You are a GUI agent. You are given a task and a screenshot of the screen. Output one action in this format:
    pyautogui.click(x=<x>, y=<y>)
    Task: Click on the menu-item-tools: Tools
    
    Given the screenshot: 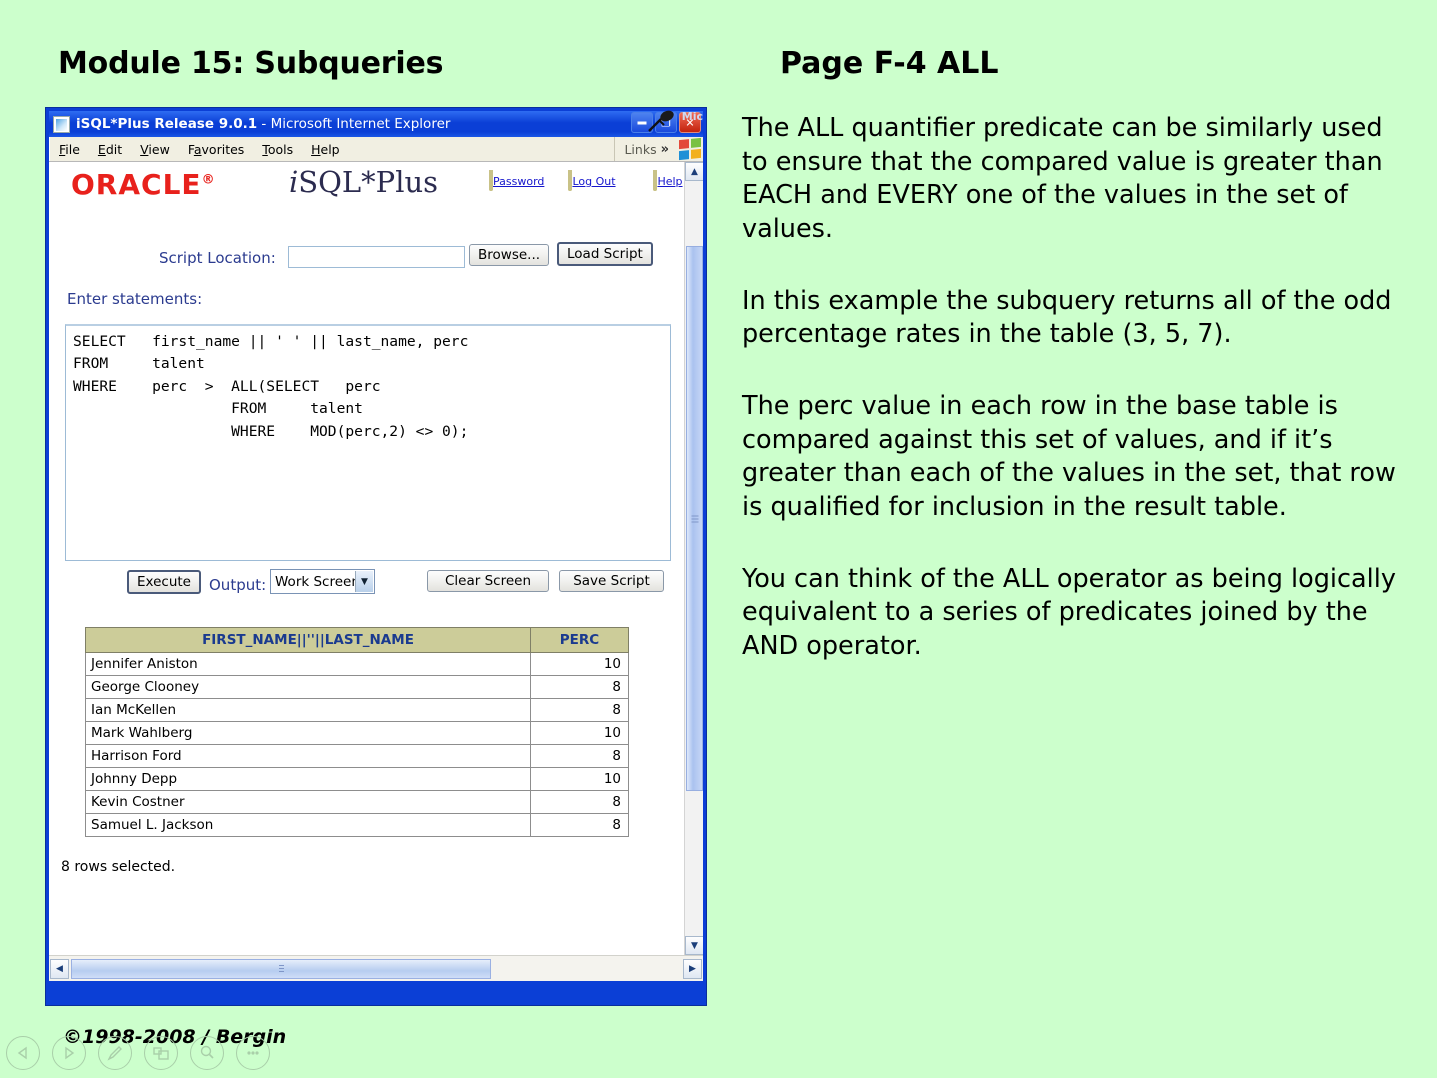 What is the action you would take?
    pyautogui.click(x=277, y=149)
    